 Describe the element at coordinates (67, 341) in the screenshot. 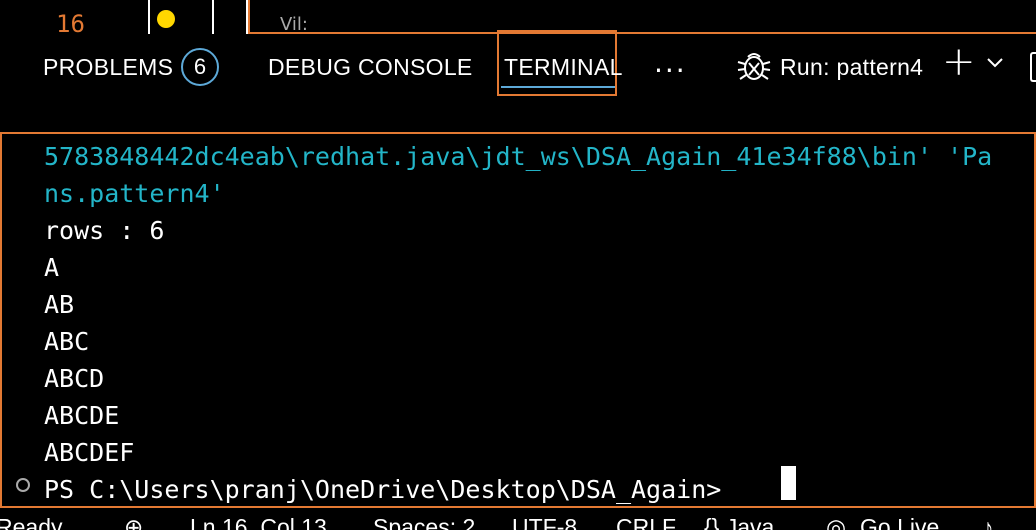

I see `terminal-line: ABC` at that location.